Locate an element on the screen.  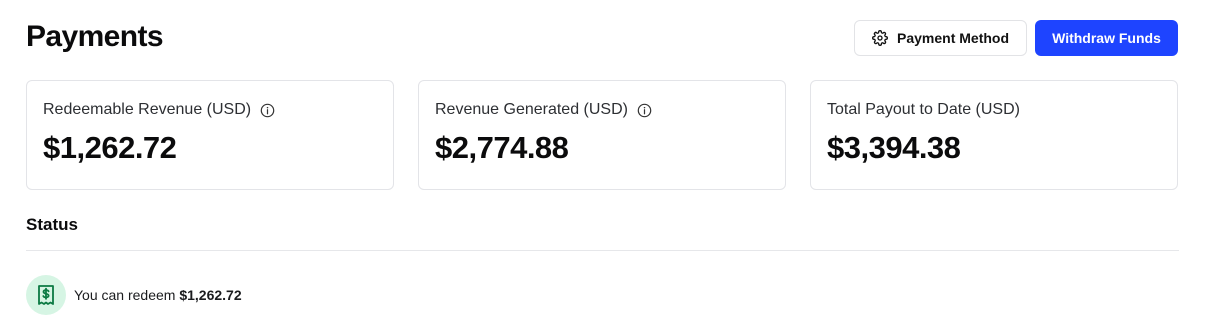
card-value: $3,394.38 is located at coordinates (894, 147).